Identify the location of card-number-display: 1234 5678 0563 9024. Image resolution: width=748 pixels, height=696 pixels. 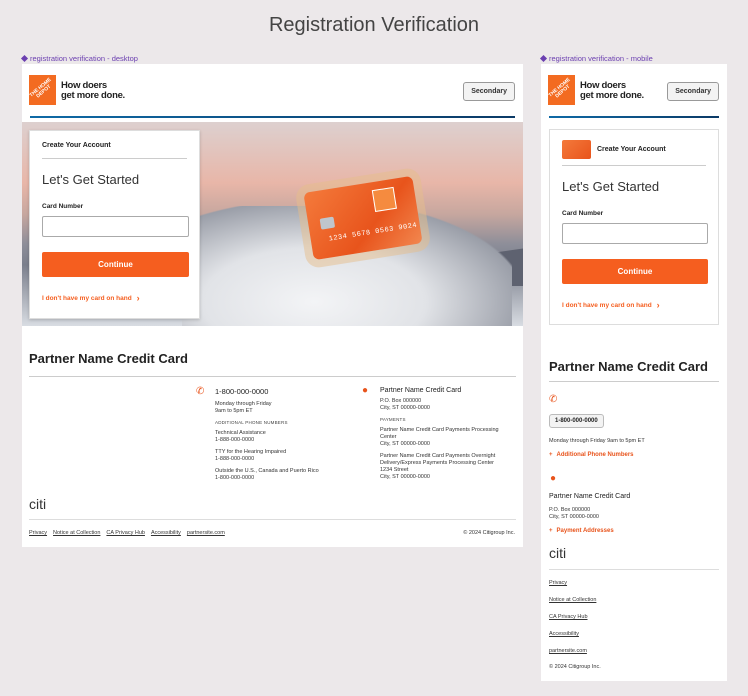
(373, 232).